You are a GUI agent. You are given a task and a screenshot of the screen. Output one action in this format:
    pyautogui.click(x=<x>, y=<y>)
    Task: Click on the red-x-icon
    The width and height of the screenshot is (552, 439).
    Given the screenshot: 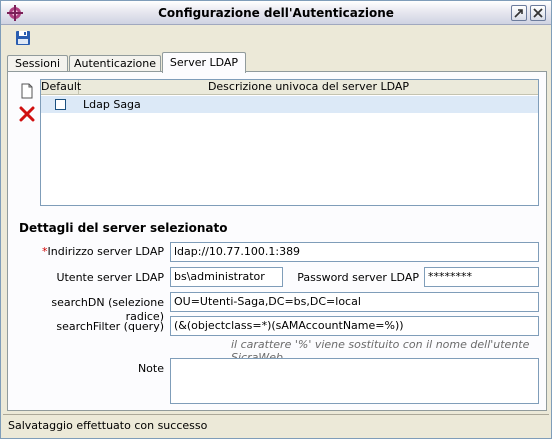 What is the action you would take?
    pyautogui.click(x=27, y=114)
    